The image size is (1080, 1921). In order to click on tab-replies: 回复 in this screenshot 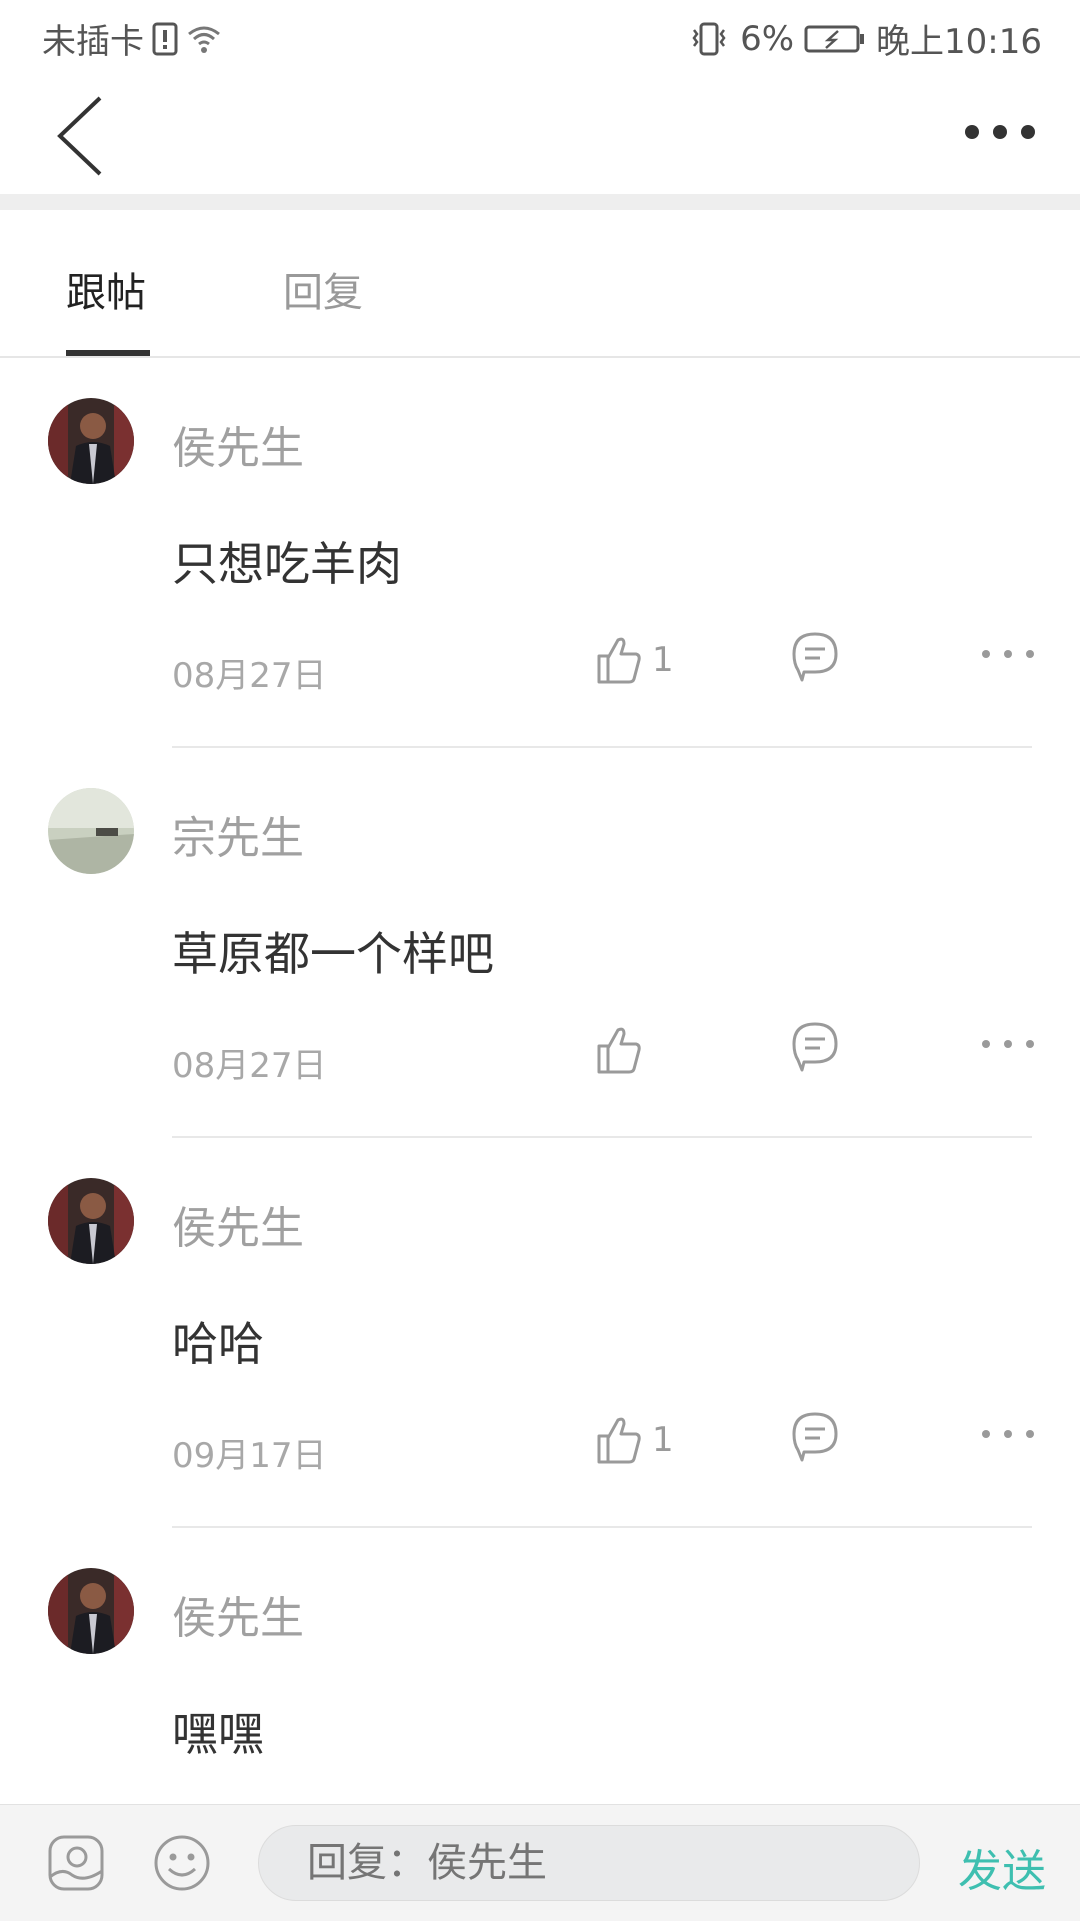, I will do `click(323, 289)`.